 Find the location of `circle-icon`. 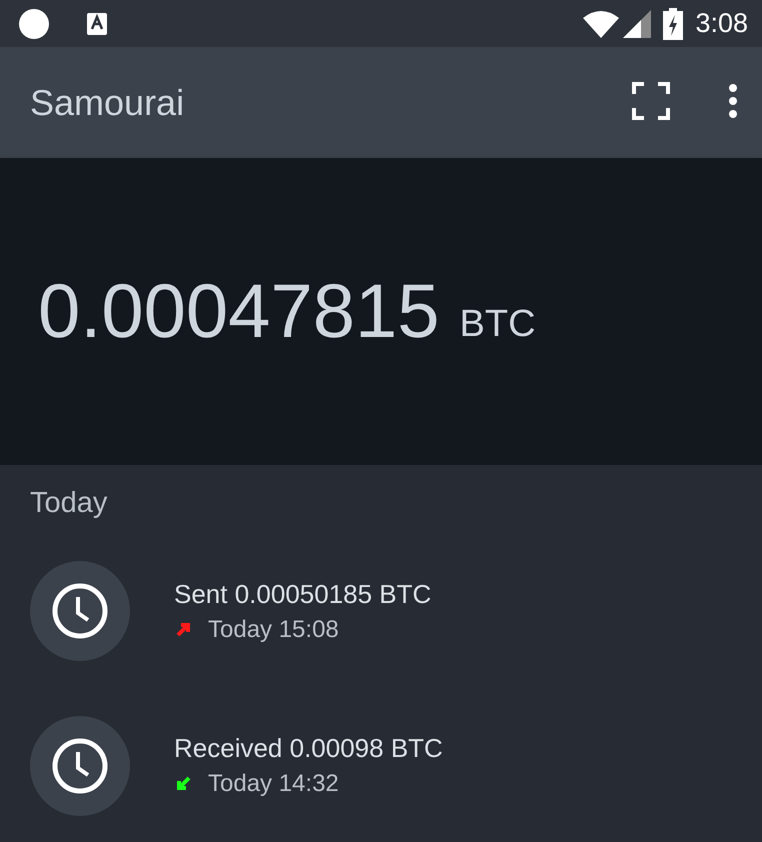

circle-icon is located at coordinates (34, 24).